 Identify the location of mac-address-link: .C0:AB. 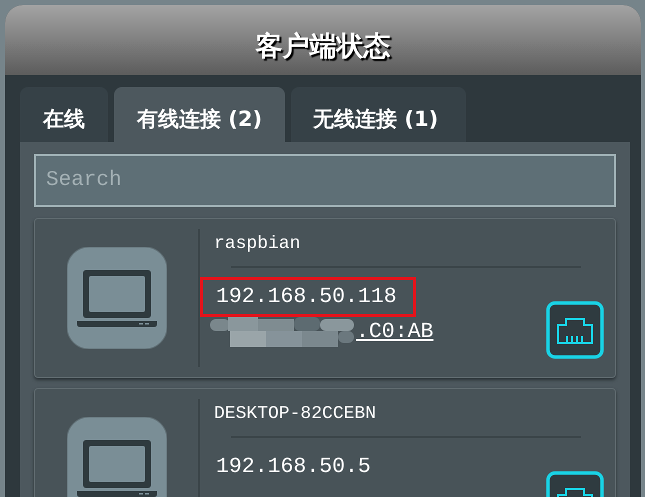
(395, 332).